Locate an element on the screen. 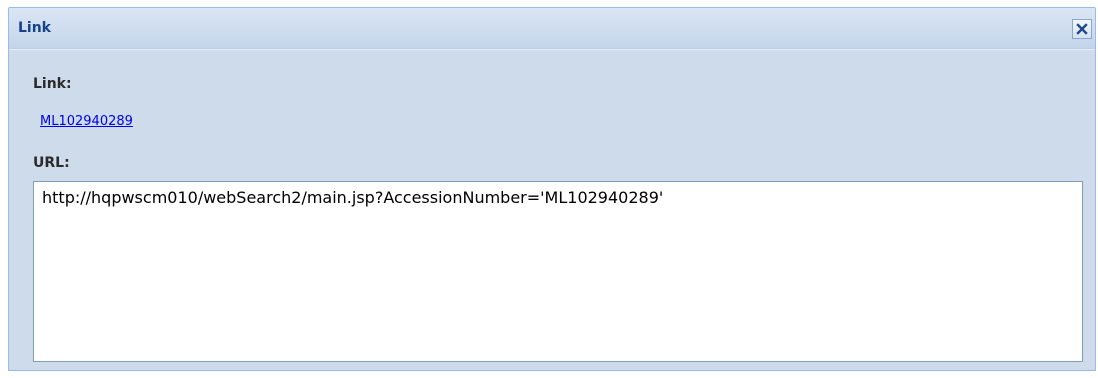 The width and height of the screenshot is (1098, 378). close-button is located at coordinates (1082, 29).